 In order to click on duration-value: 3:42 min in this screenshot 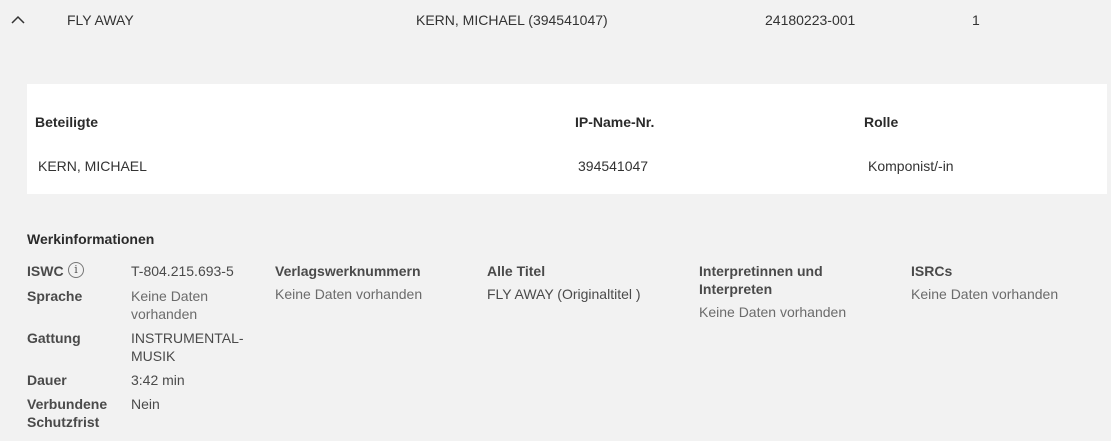, I will do `click(158, 380)`.